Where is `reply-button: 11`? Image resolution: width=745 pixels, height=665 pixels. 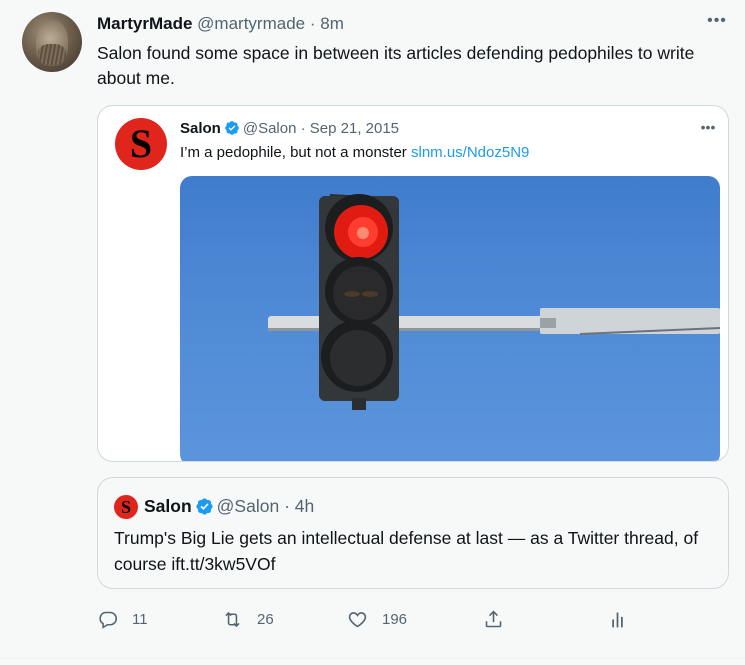
reply-button: 11 is located at coordinates (122, 619).